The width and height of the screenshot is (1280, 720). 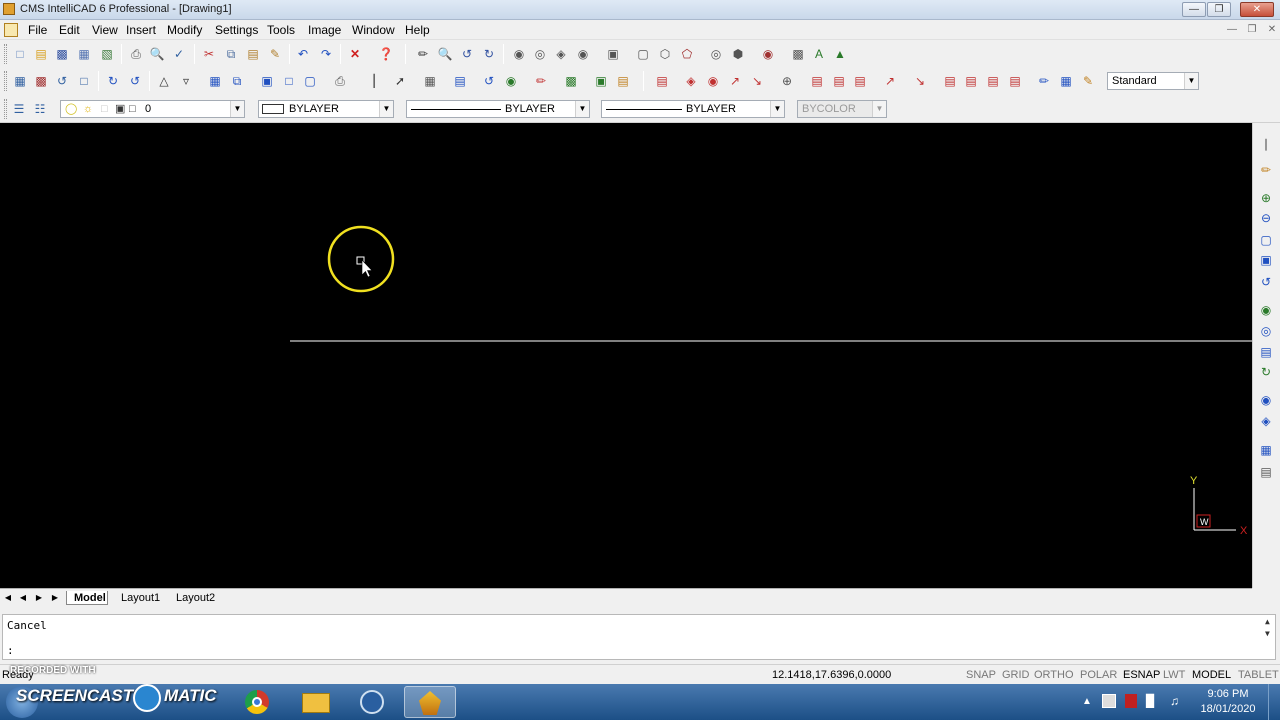 I want to click on dimension-radius-icon: ↗, so click(x=735, y=81).